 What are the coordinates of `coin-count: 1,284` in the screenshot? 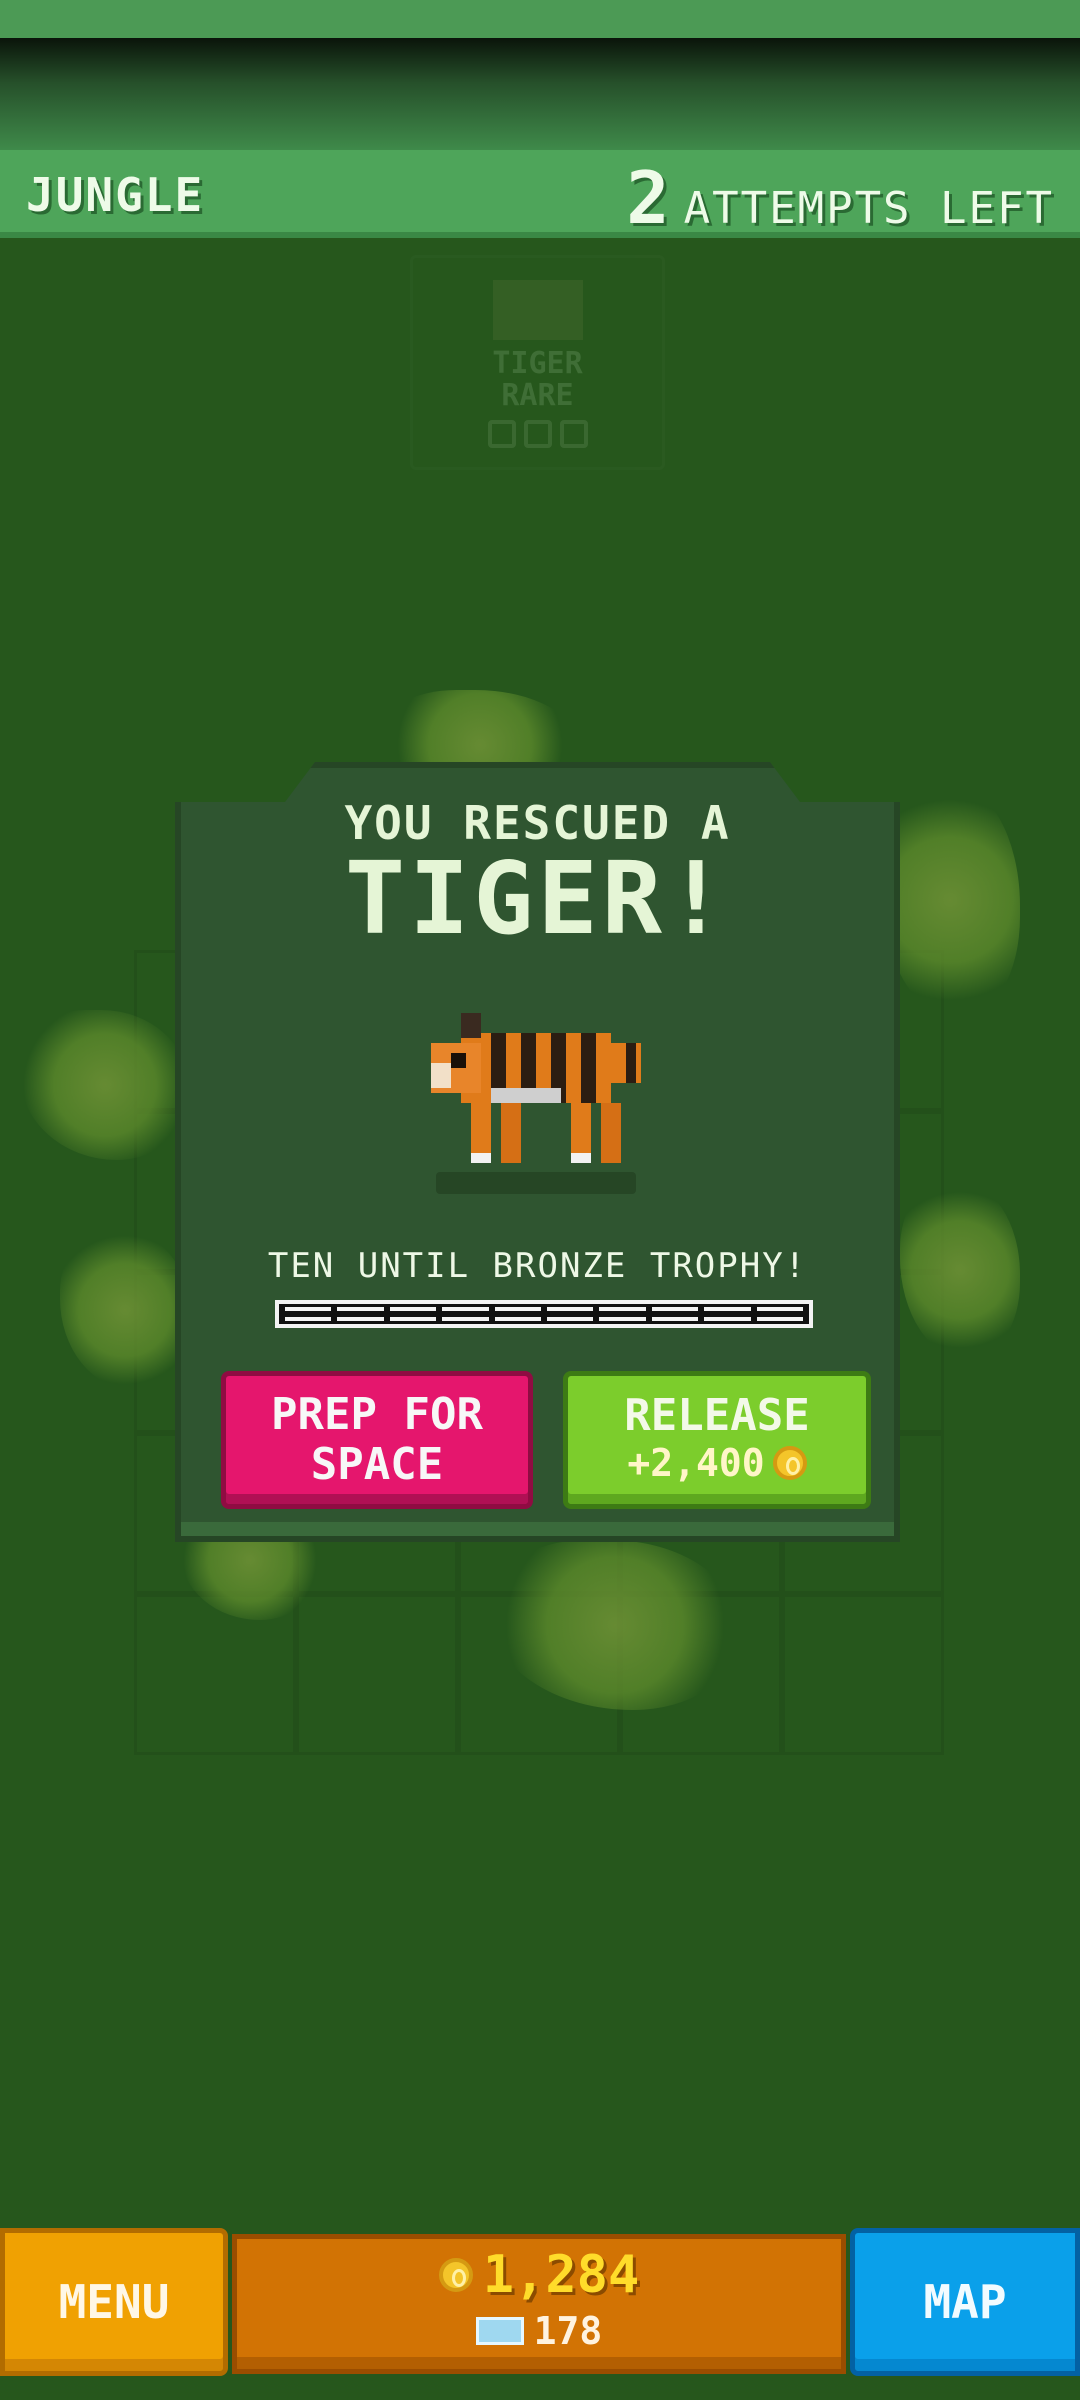 It's located at (561, 2275).